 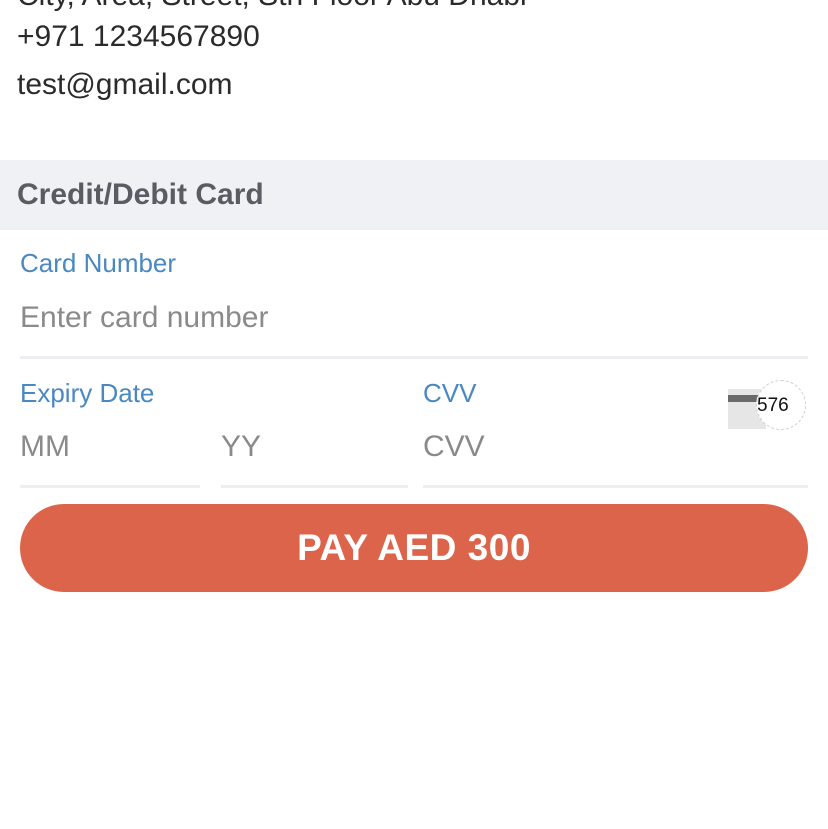 What do you see at coordinates (110, 486) in the screenshot?
I see `expiry-month-underline` at bounding box center [110, 486].